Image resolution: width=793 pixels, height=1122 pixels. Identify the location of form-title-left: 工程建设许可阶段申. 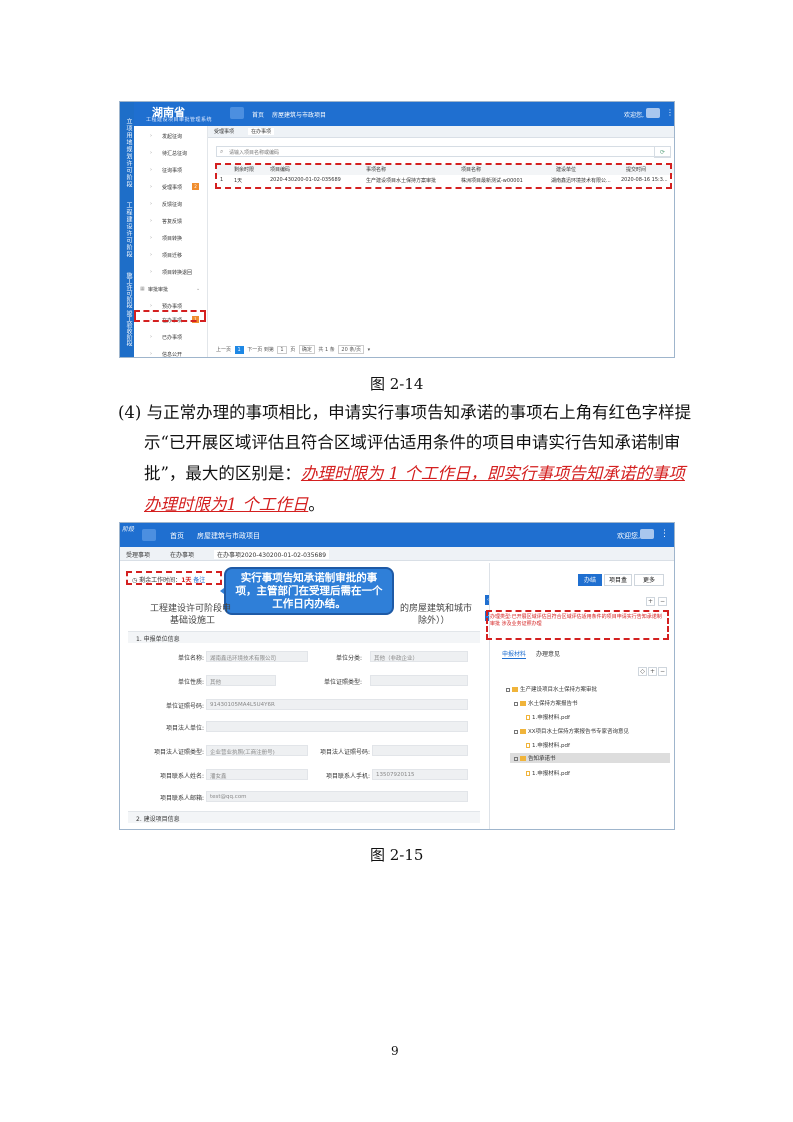
(191, 609).